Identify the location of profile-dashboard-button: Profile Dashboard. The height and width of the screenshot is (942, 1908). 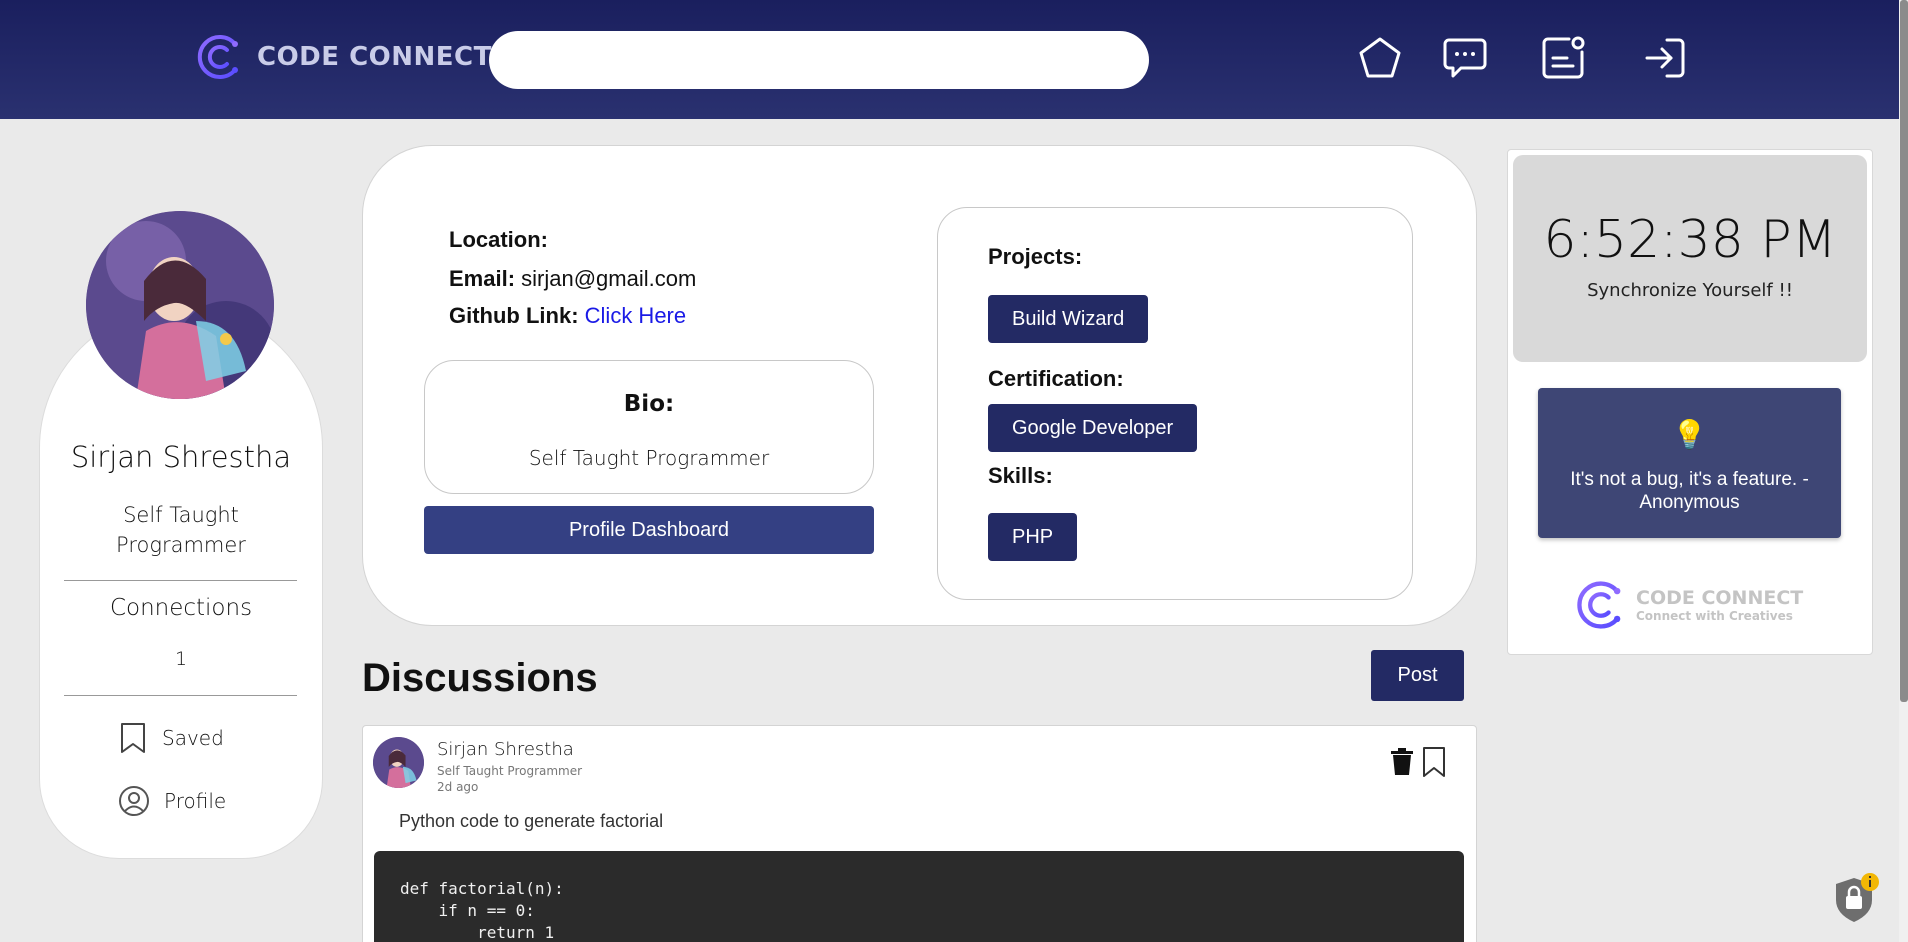
(649, 530).